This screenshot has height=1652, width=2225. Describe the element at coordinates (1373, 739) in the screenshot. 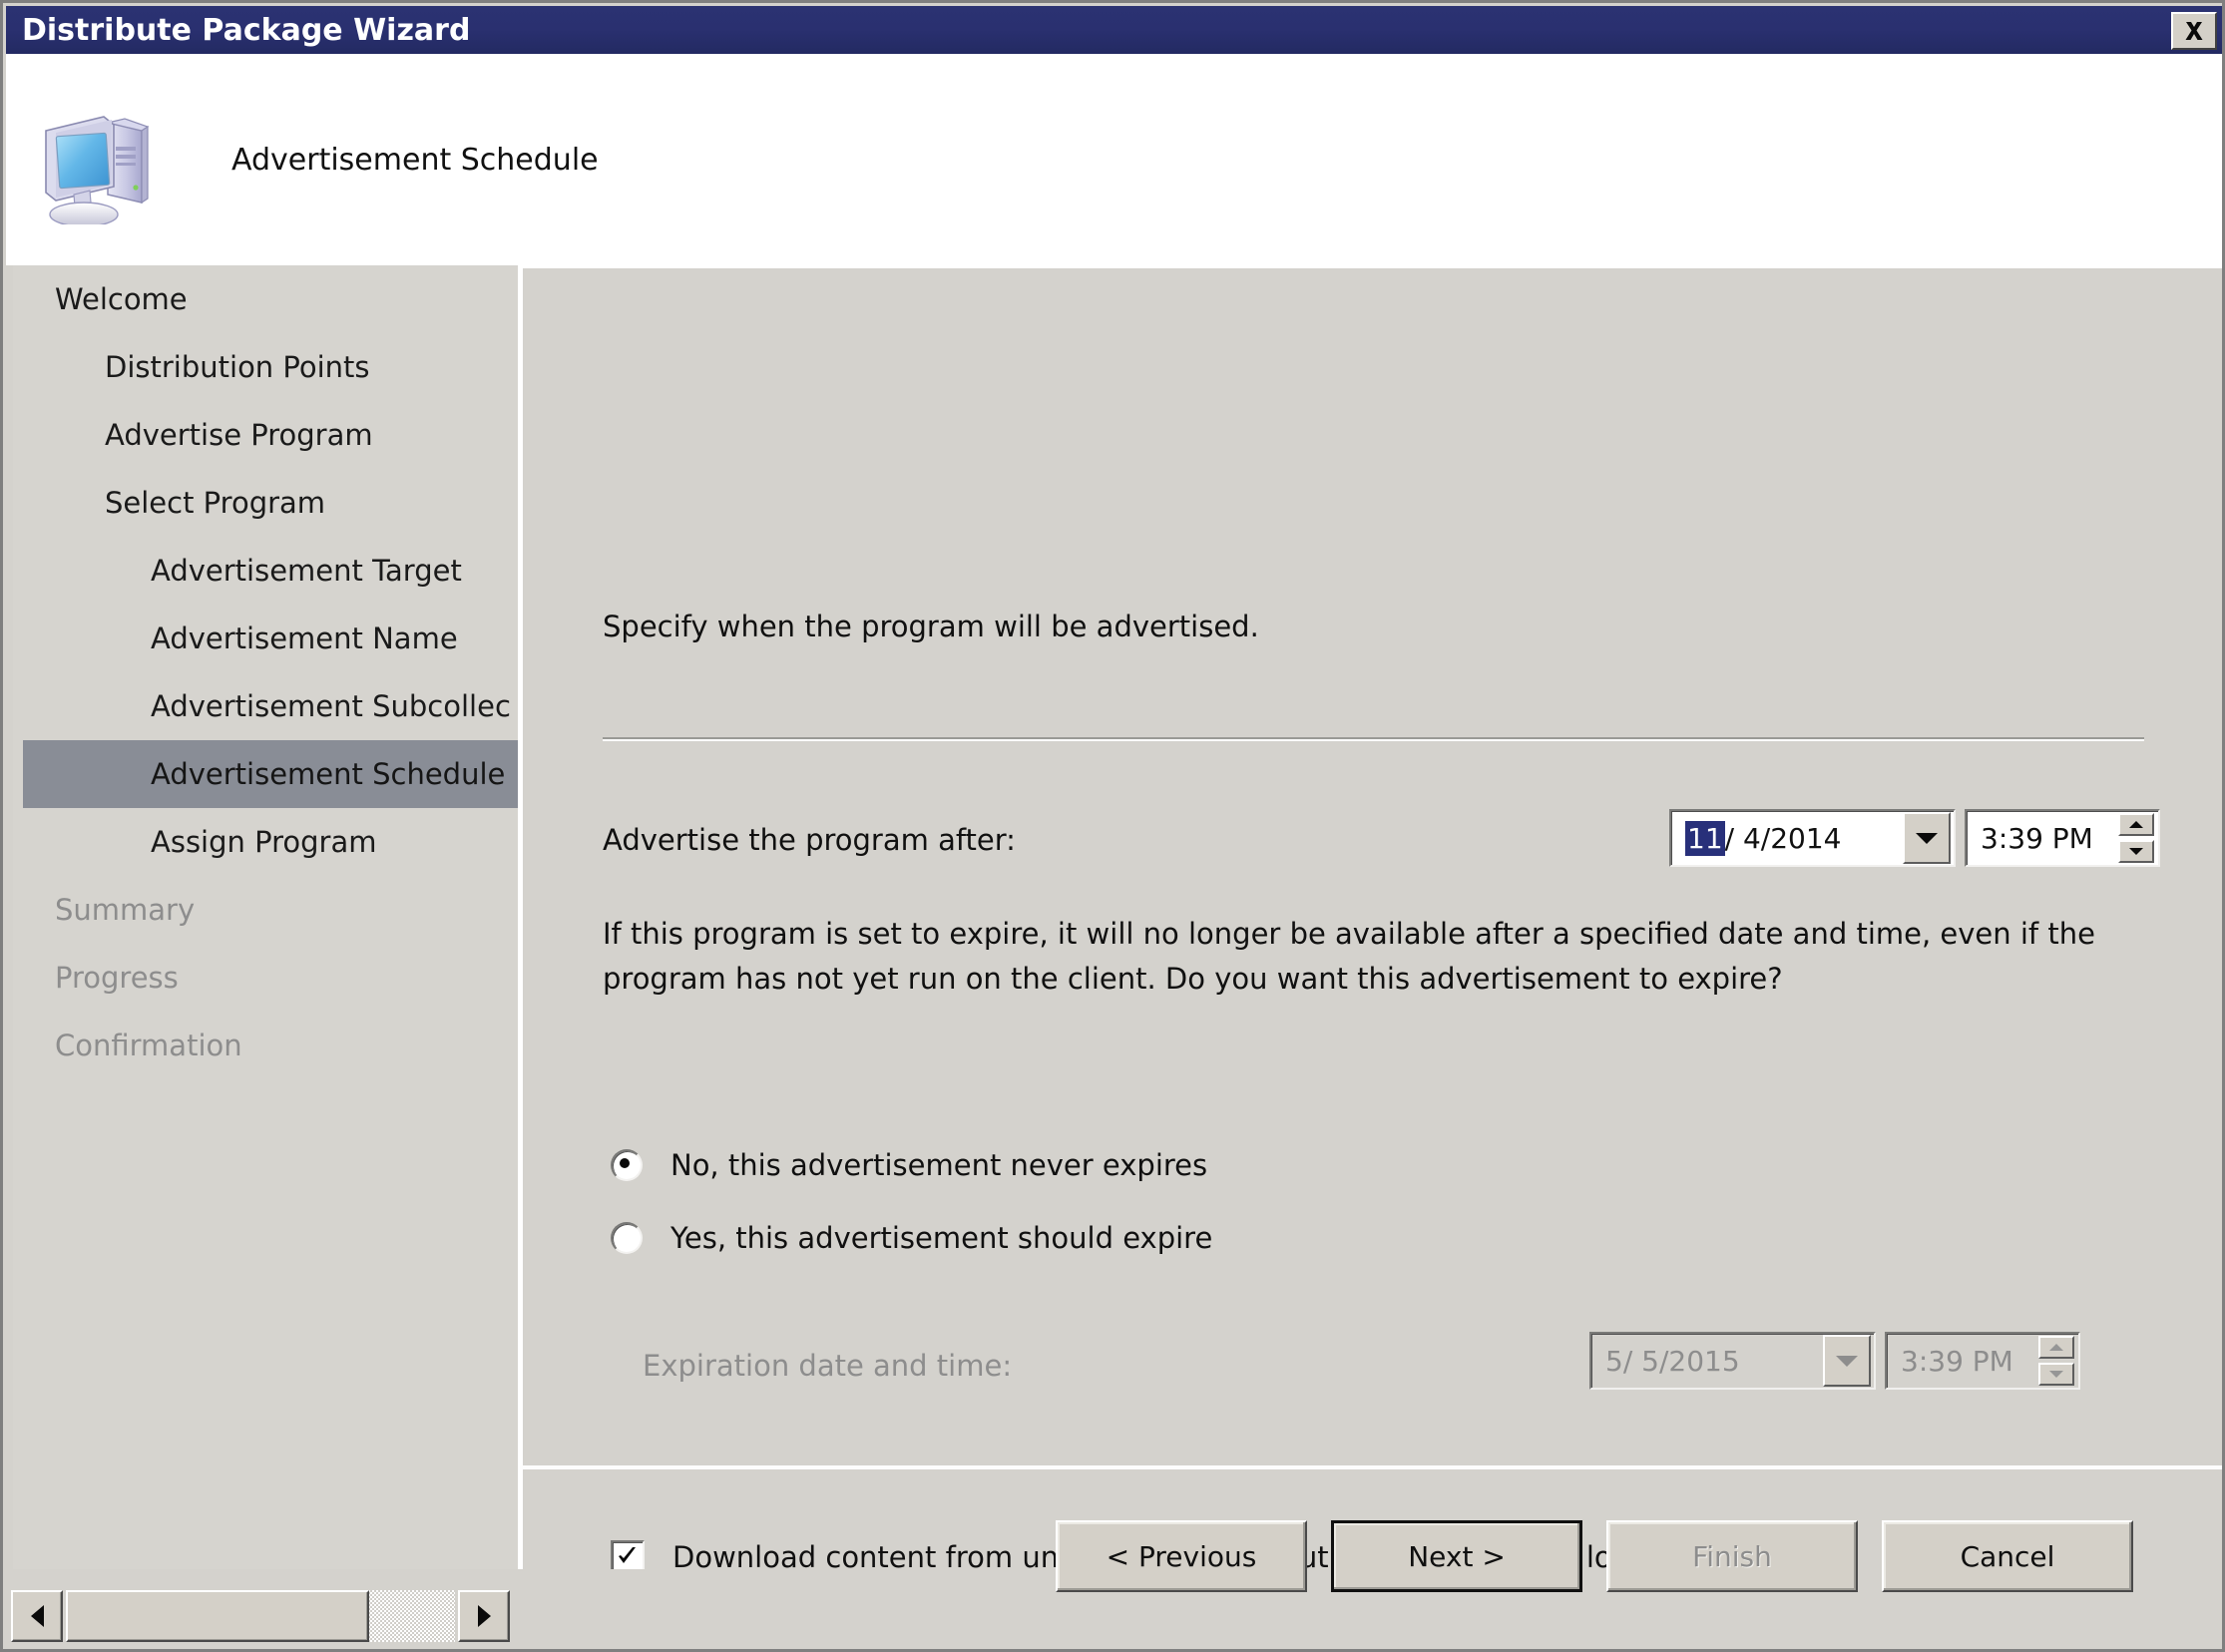

I see `horizontal-rule` at that location.